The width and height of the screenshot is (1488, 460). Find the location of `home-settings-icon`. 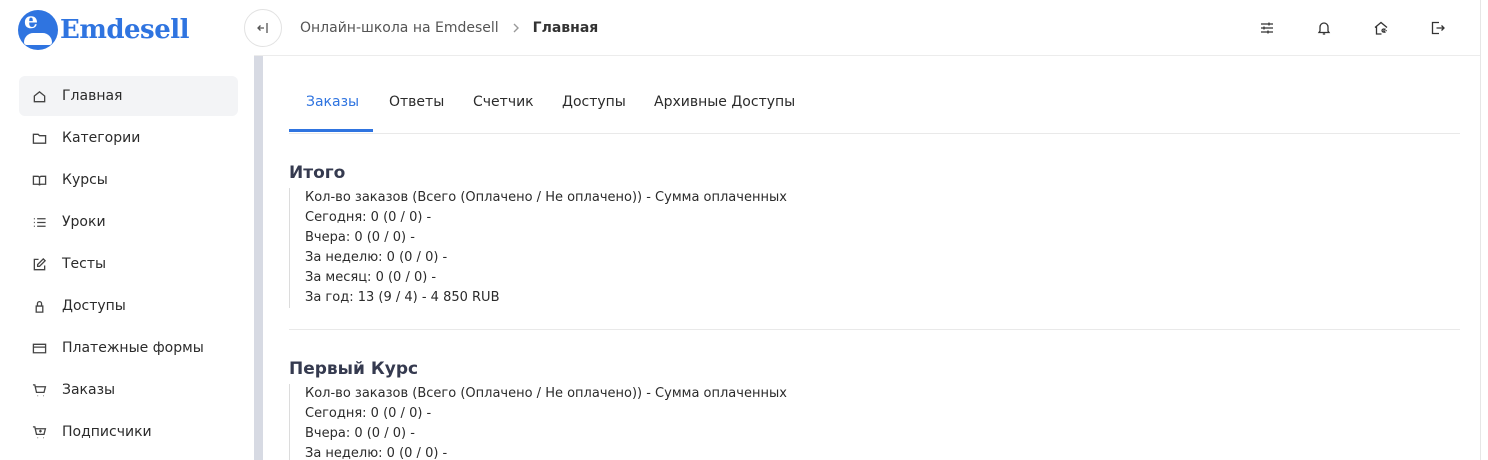

home-settings-icon is located at coordinates (1381, 28).